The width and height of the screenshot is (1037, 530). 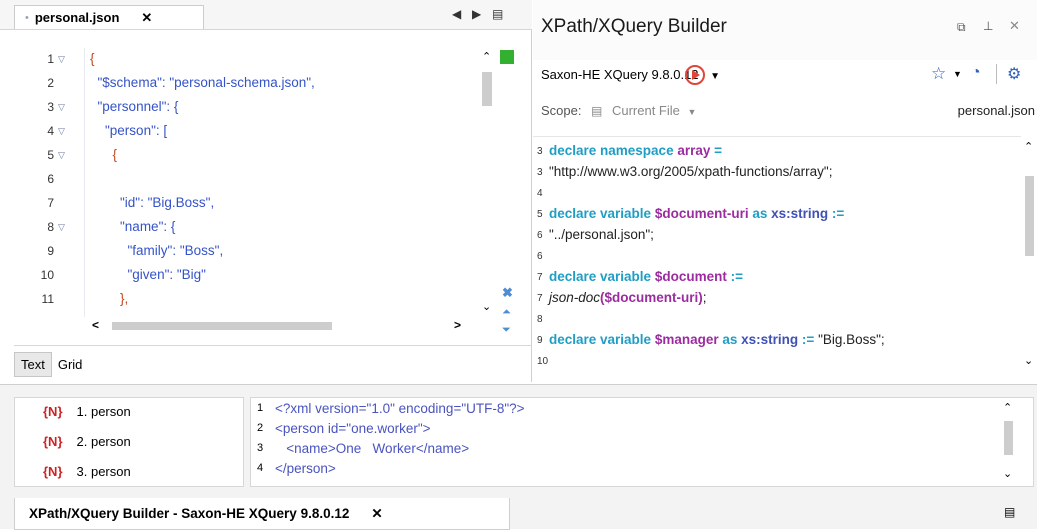 What do you see at coordinates (800, 213) in the screenshot?
I see `code-token: xs:string` at bounding box center [800, 213].